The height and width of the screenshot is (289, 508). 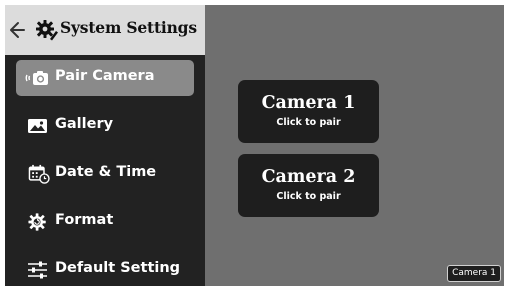 I want to click on camera-2-card: Camera 2 Click to pair, so click(x=308, y=185).